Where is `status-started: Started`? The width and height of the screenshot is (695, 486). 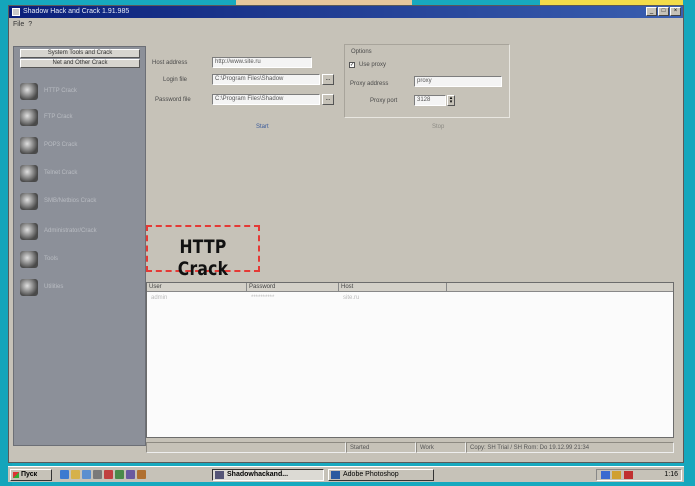
status-started: Started is located at coordinates (381, 447).